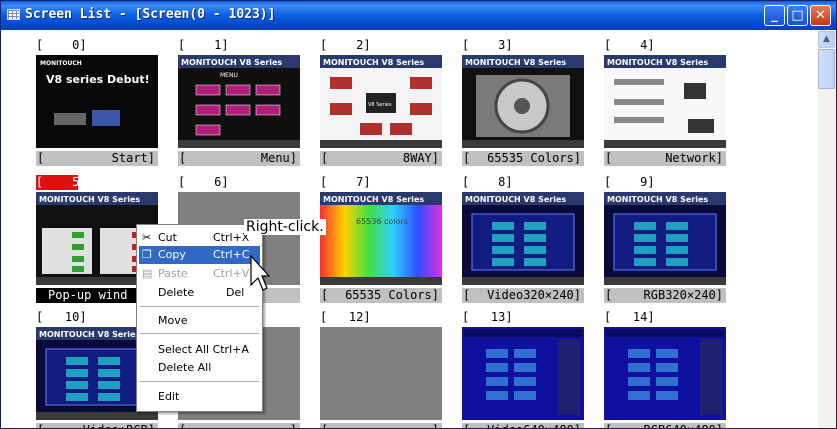 The image size is (837, 429). I want to click on empty-screen-thumbnail, so click(381, 373).